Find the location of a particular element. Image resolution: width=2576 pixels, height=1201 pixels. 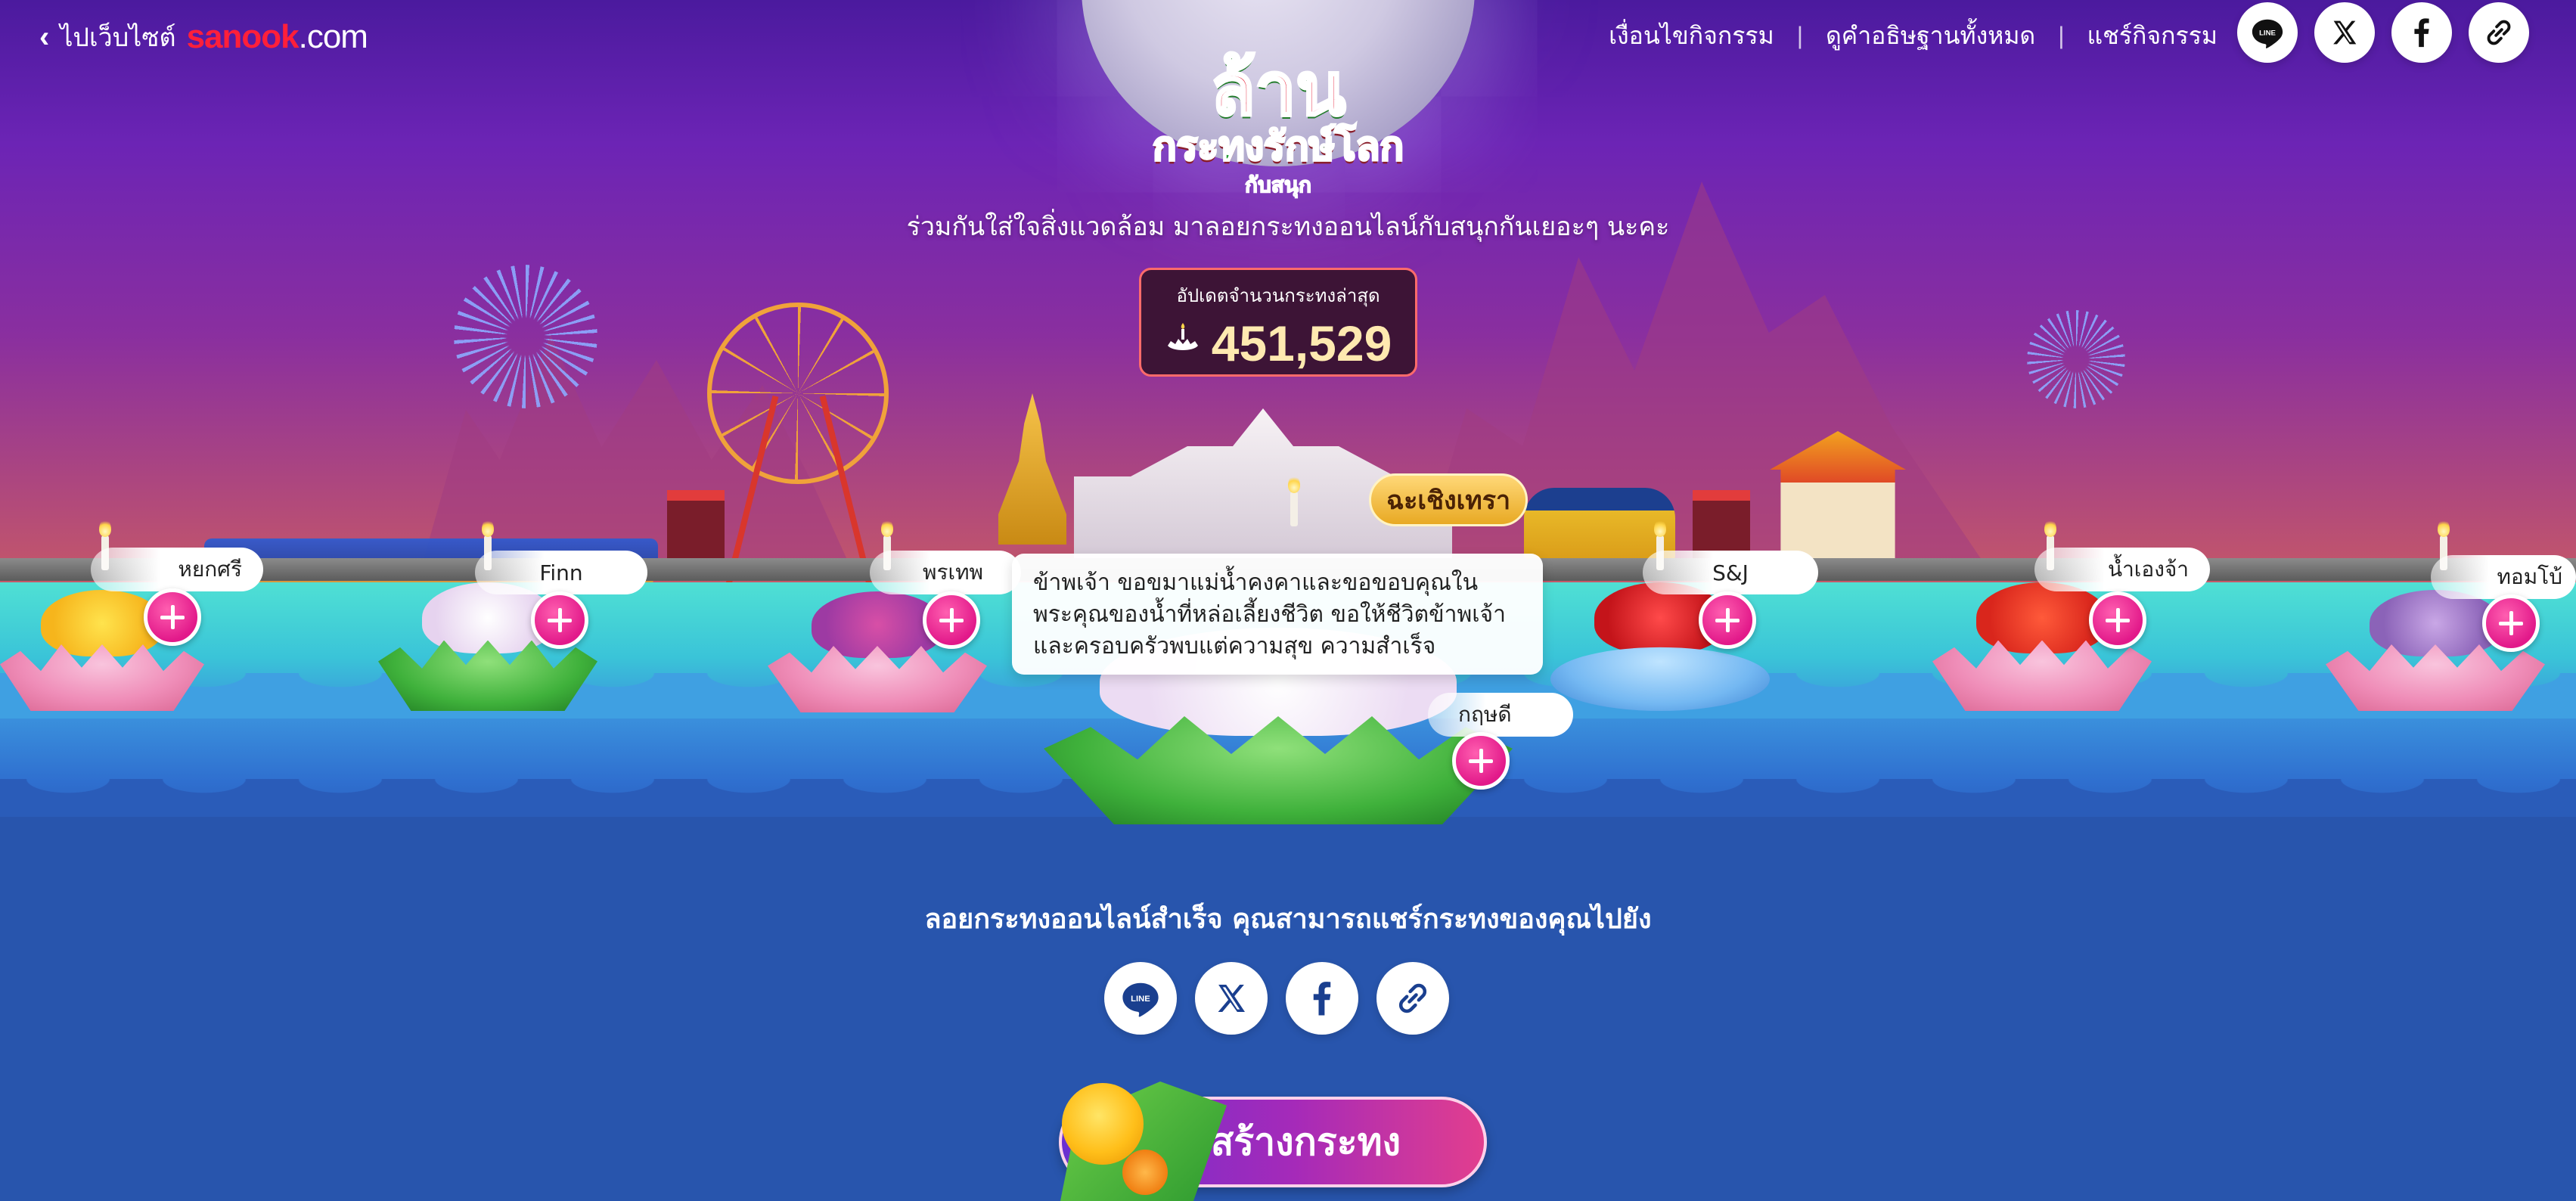

krathong-counter: อัปเดตจำนวนกระทงล่าสุด 451,529 is located at coordinates (1278, 322).